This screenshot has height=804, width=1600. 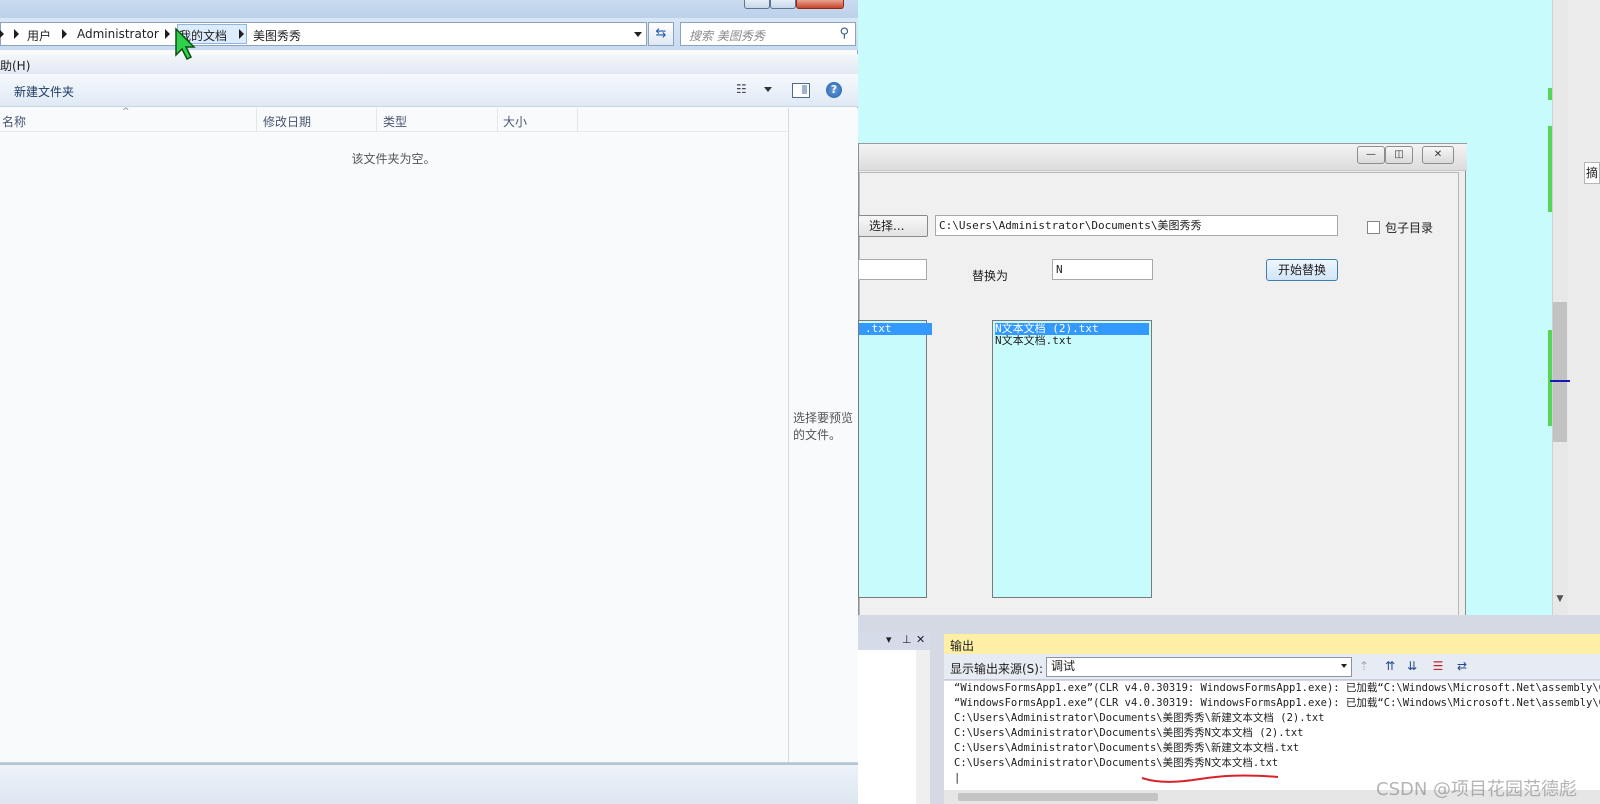 I want to click on column-header: ^ 名称 修改日期 类型 大小, so click(x=393, y=119).